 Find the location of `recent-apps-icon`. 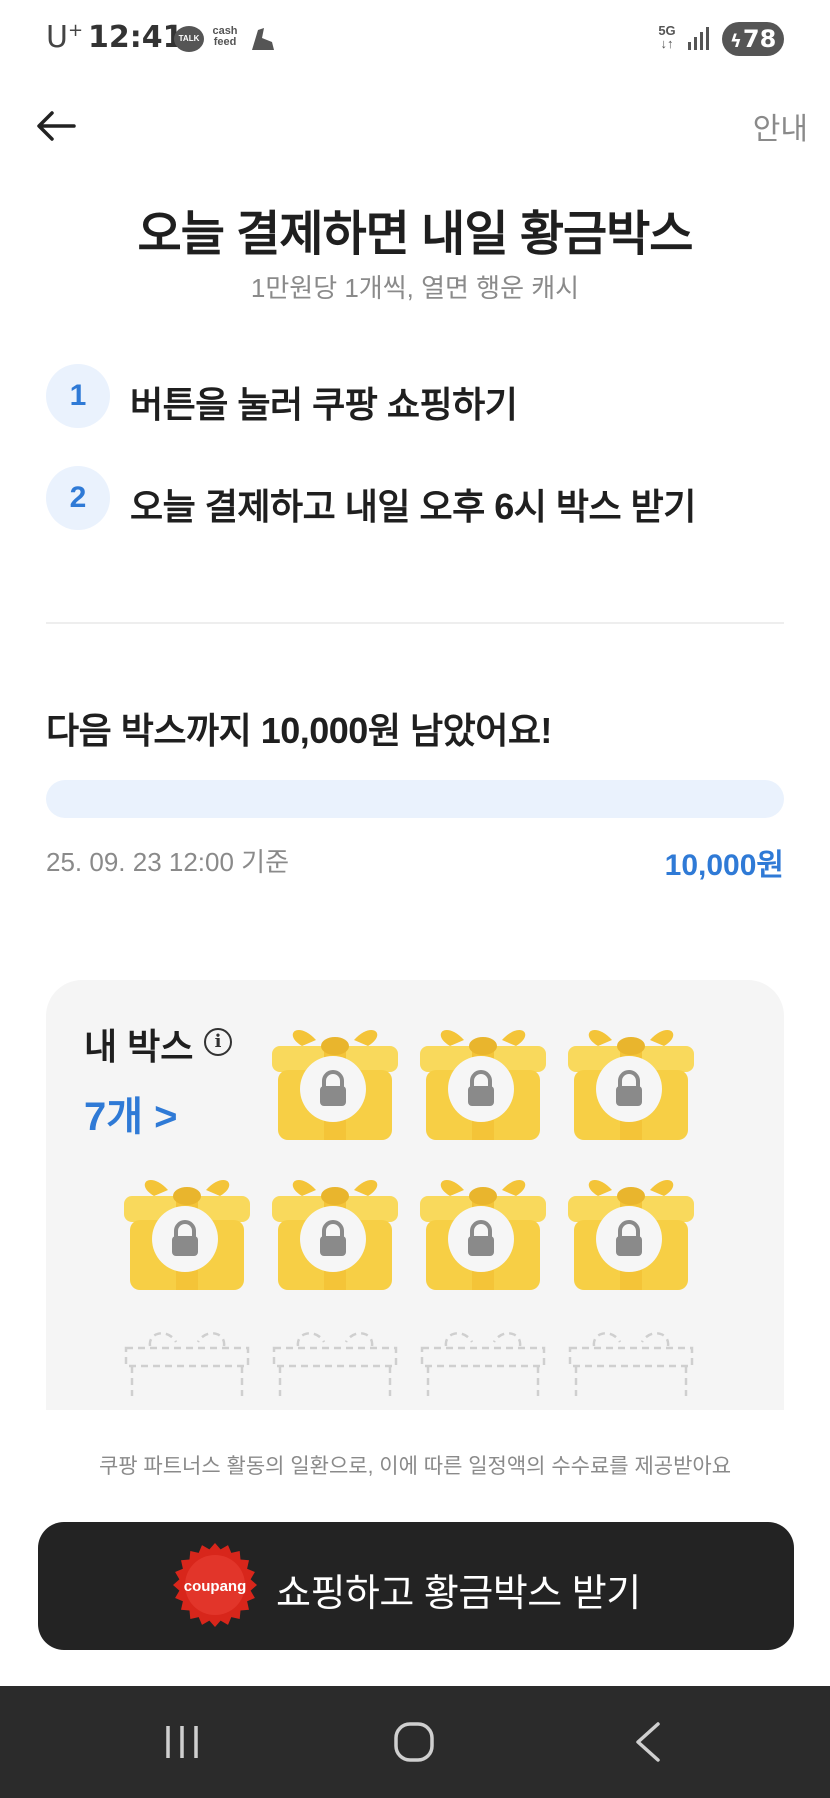

recent-apps-icon is located at coordinates (182, 1742).